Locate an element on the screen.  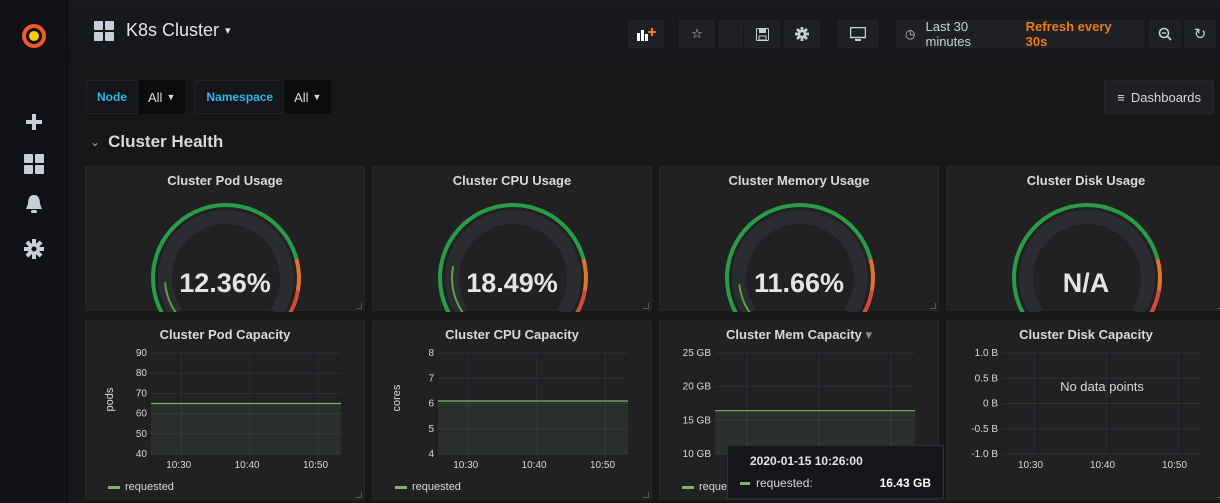
variable-namespace: Namespace All ▼ is located at coordinates (263, 97).